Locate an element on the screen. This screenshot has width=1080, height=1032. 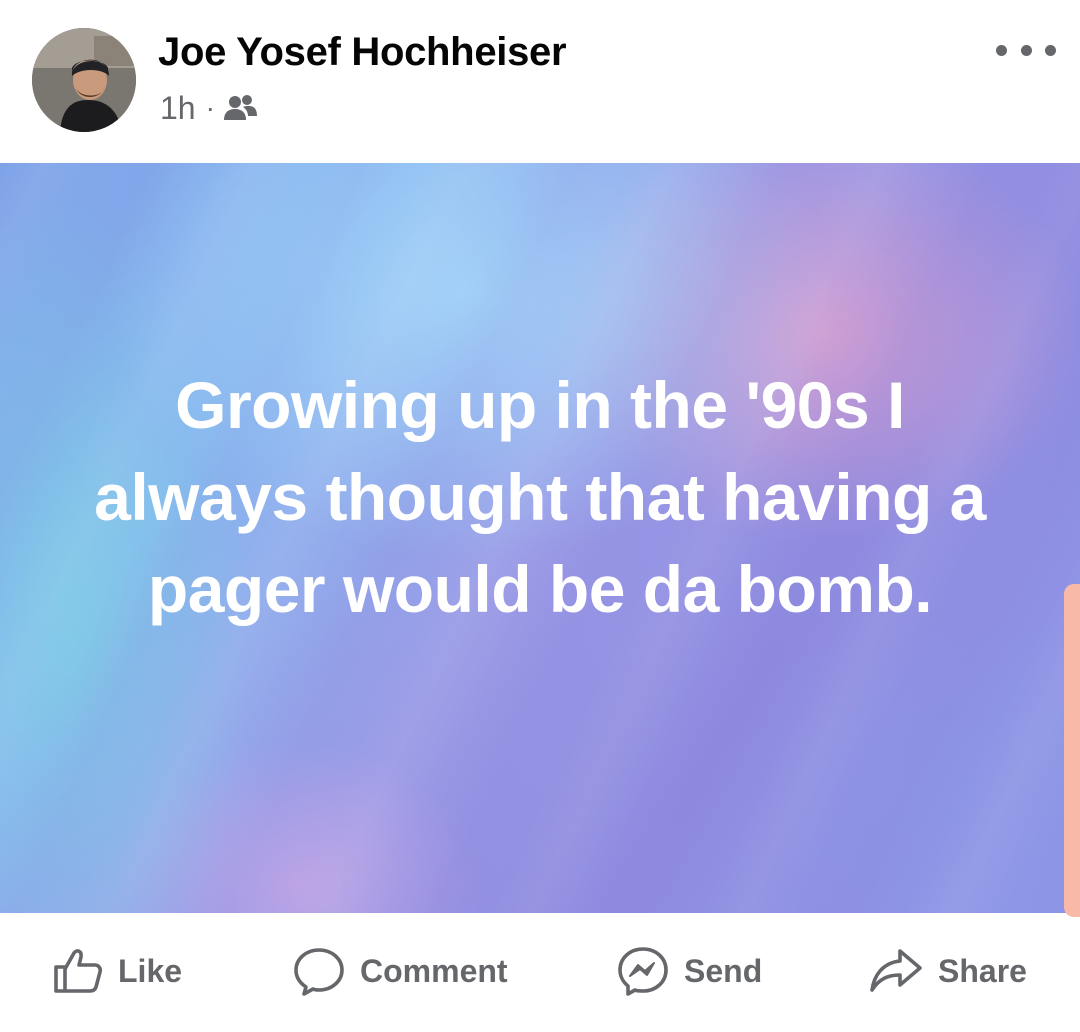
like-label: Like is located at coordinates (150, 970).